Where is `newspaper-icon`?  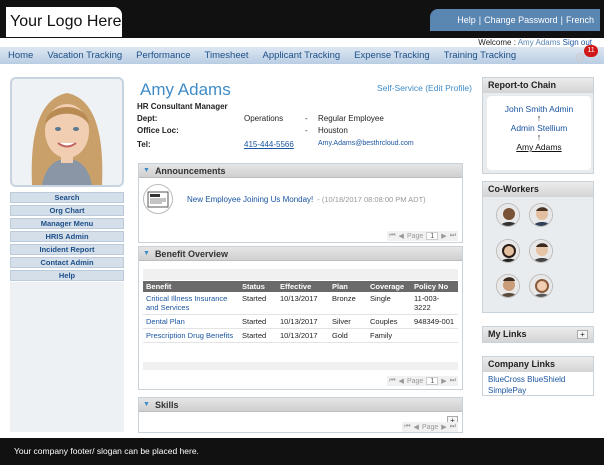 newspaper-icon is located at coordinates (158, 199).